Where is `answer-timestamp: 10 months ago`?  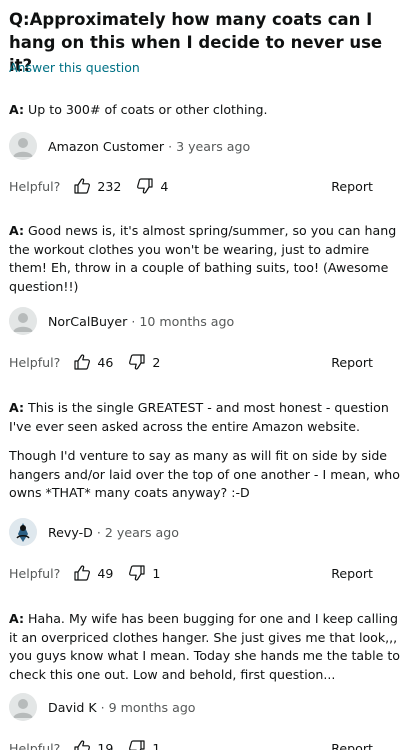 answer-timestamp: 10 months ago is located at coordinates (187, 321).